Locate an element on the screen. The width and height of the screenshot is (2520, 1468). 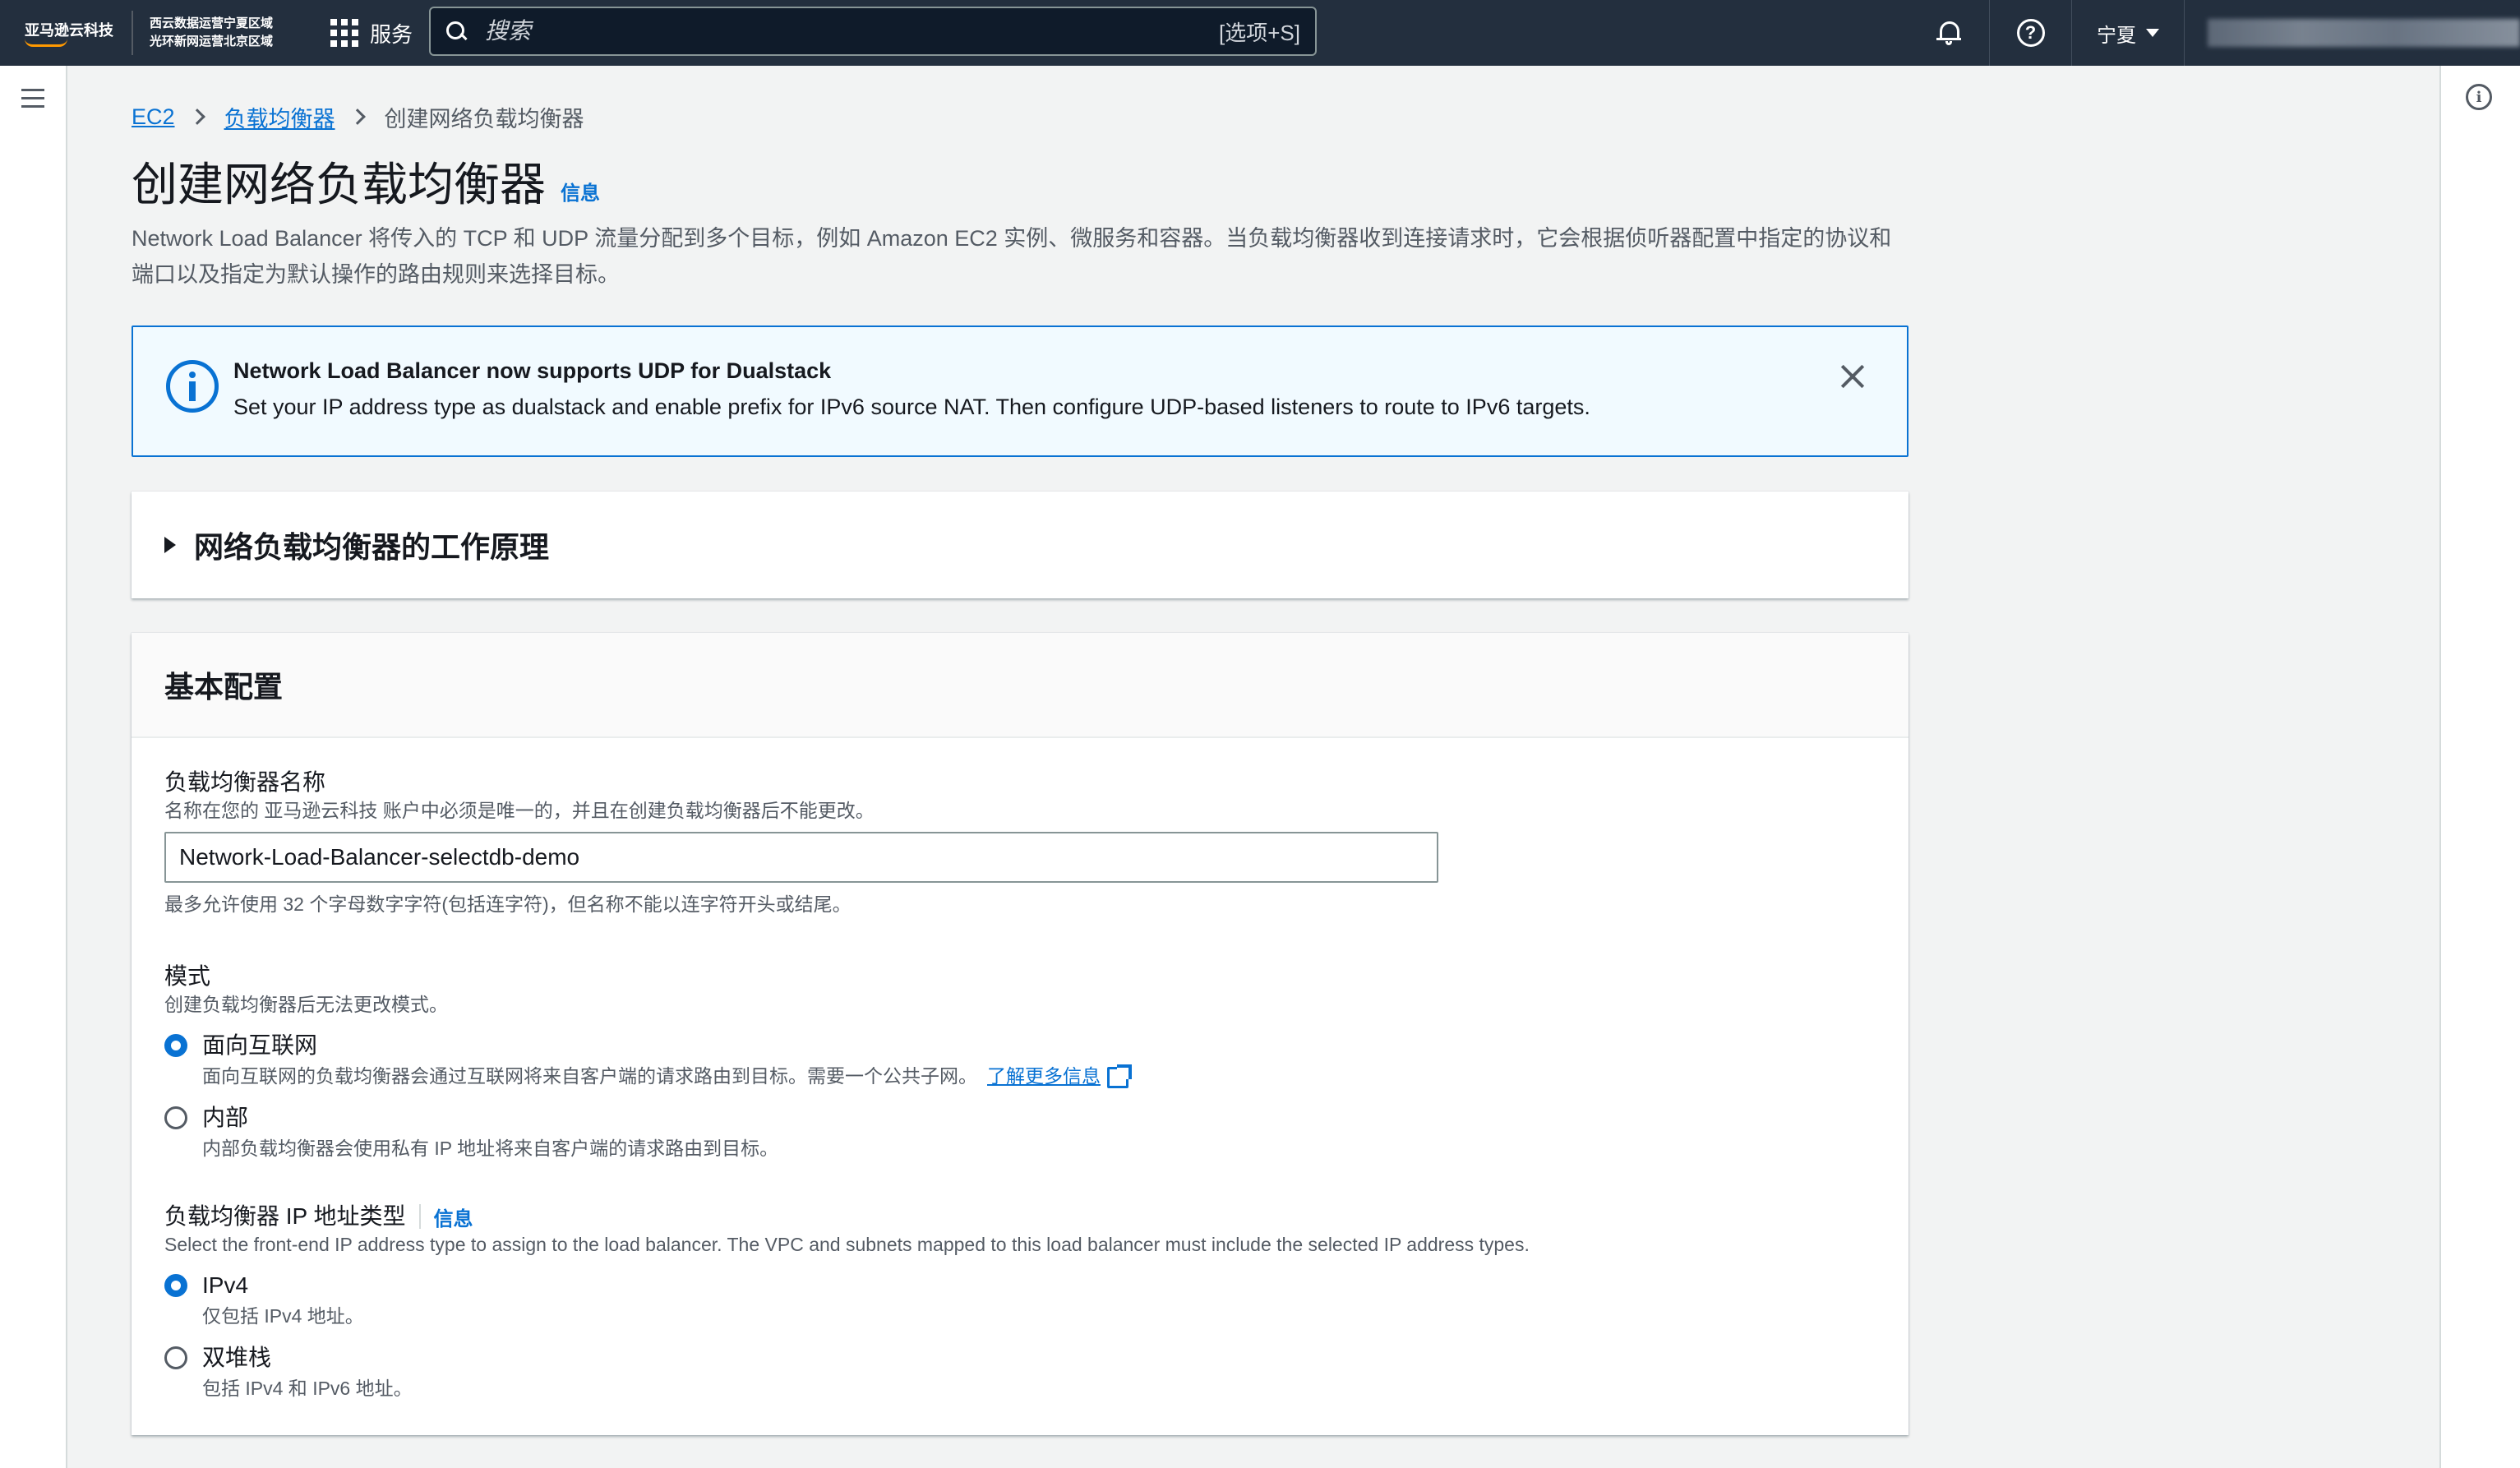
radio-description: 仅包括 IPv4 地址。 is located at coordinates (283, 1316).